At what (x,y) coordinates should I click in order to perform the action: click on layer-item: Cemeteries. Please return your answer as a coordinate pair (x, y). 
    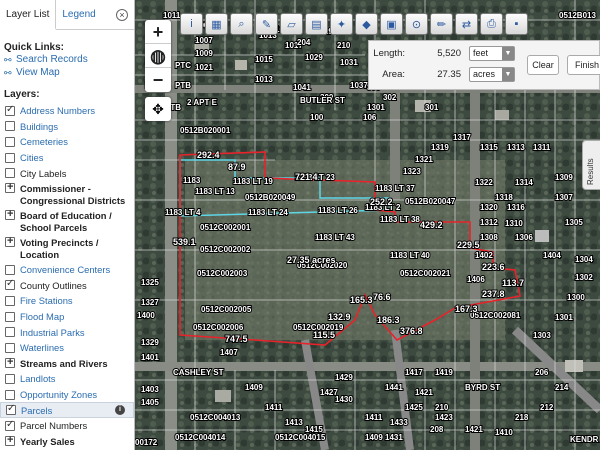
    Looking at the image, I should click on (67, 142).